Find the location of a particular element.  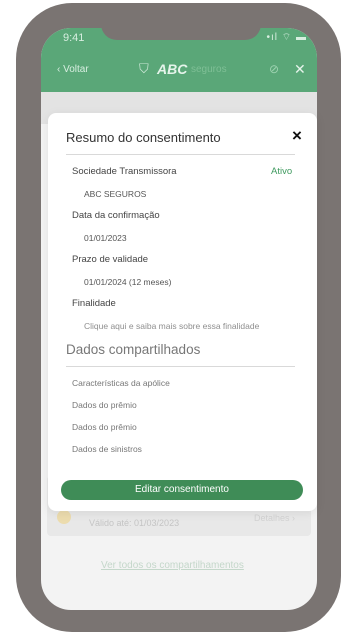

list-item: Dados de sinistros is located at coordinates (107, 449).